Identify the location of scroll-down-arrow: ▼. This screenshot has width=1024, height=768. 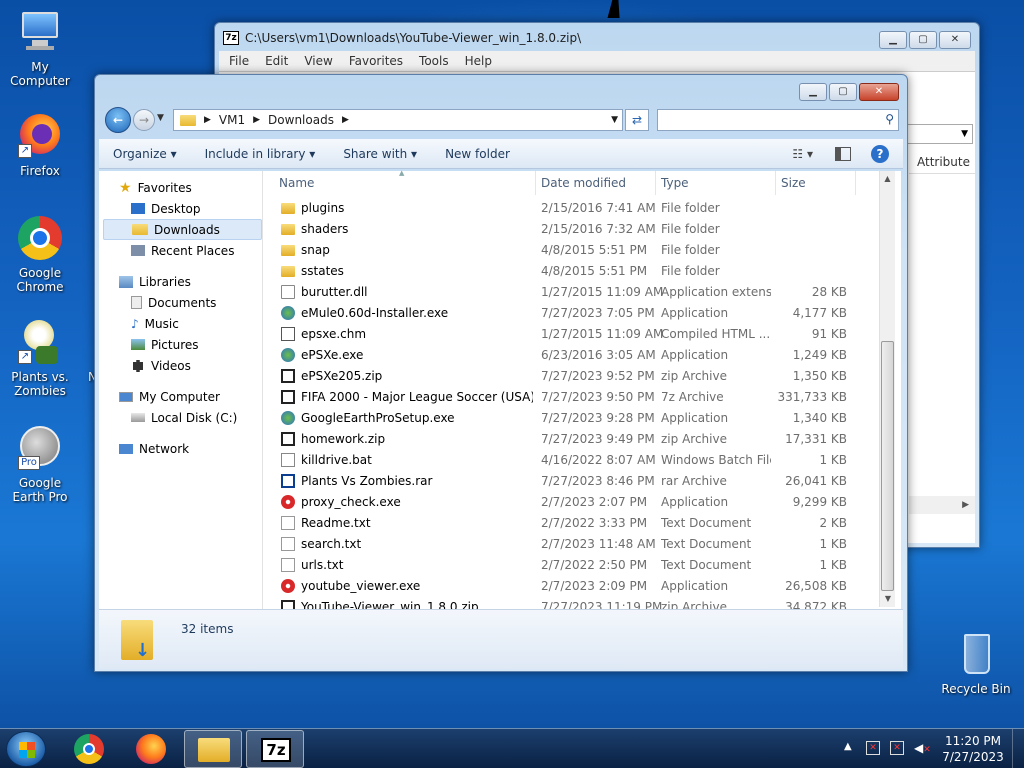
(888, 599).